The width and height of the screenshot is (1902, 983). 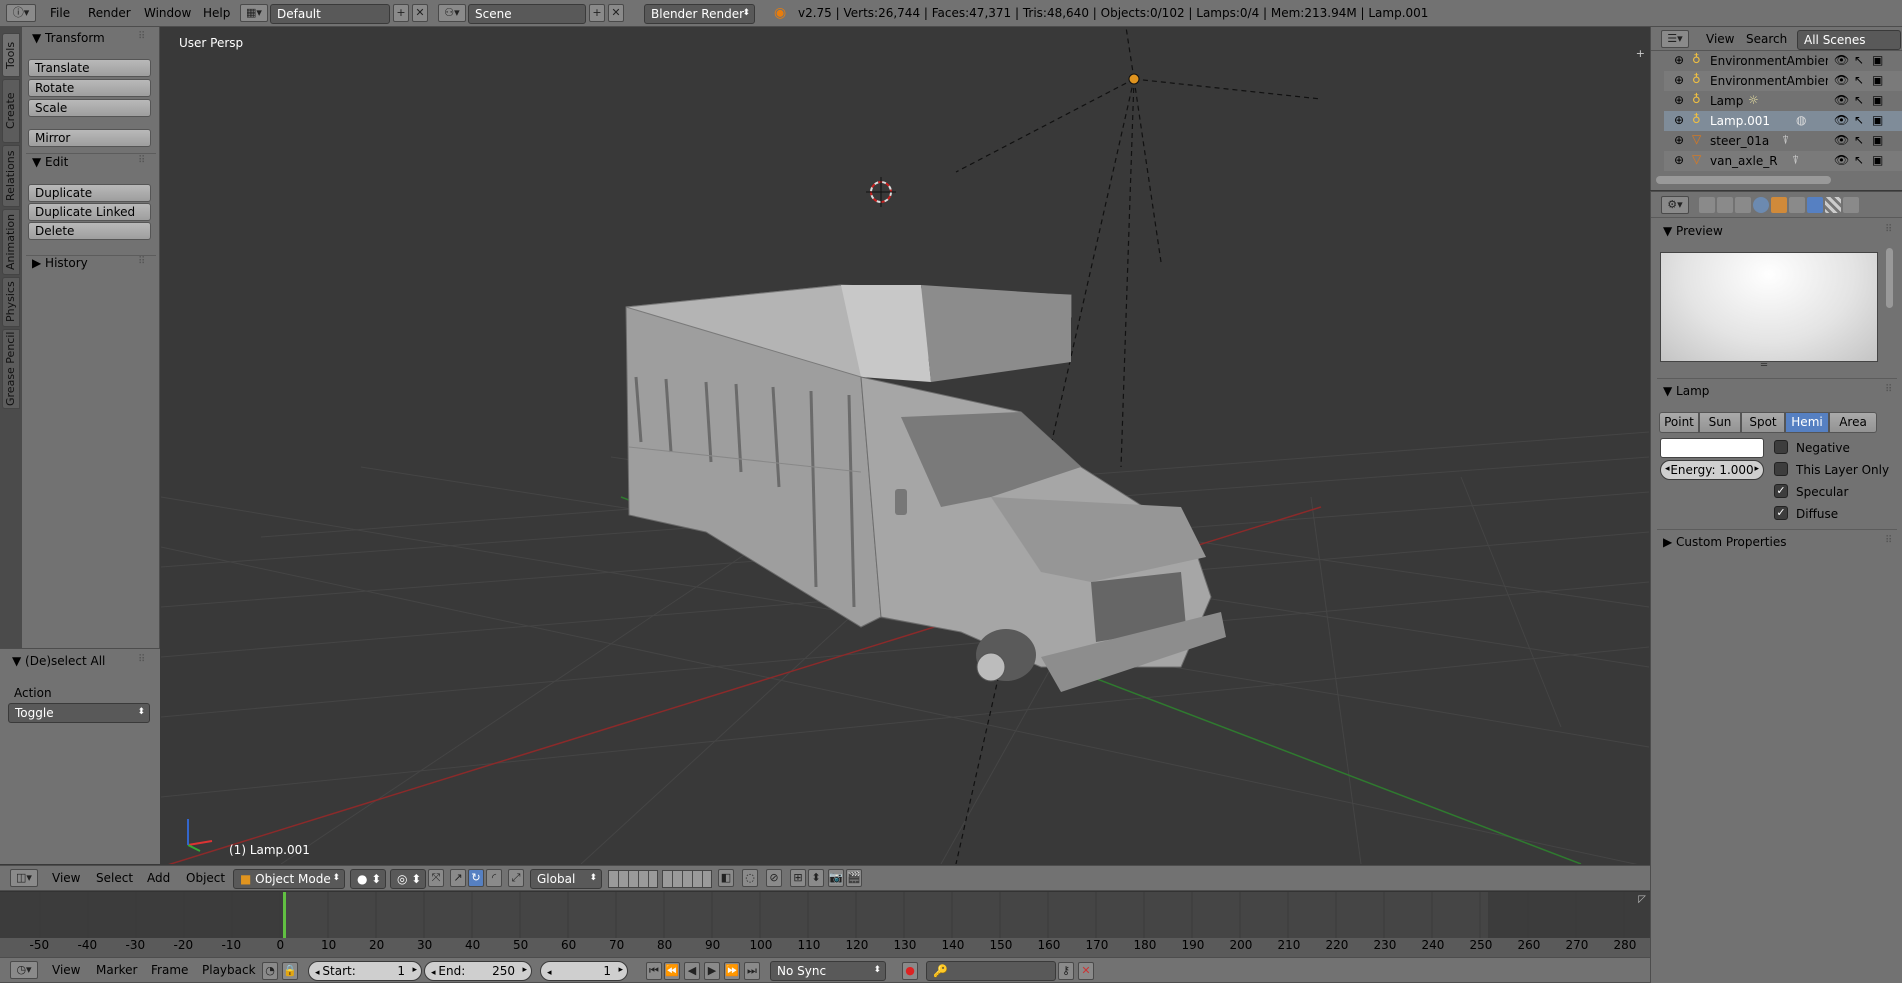 I want to click on timeline-menu-frame: Frame, so click(x=169, y=970).